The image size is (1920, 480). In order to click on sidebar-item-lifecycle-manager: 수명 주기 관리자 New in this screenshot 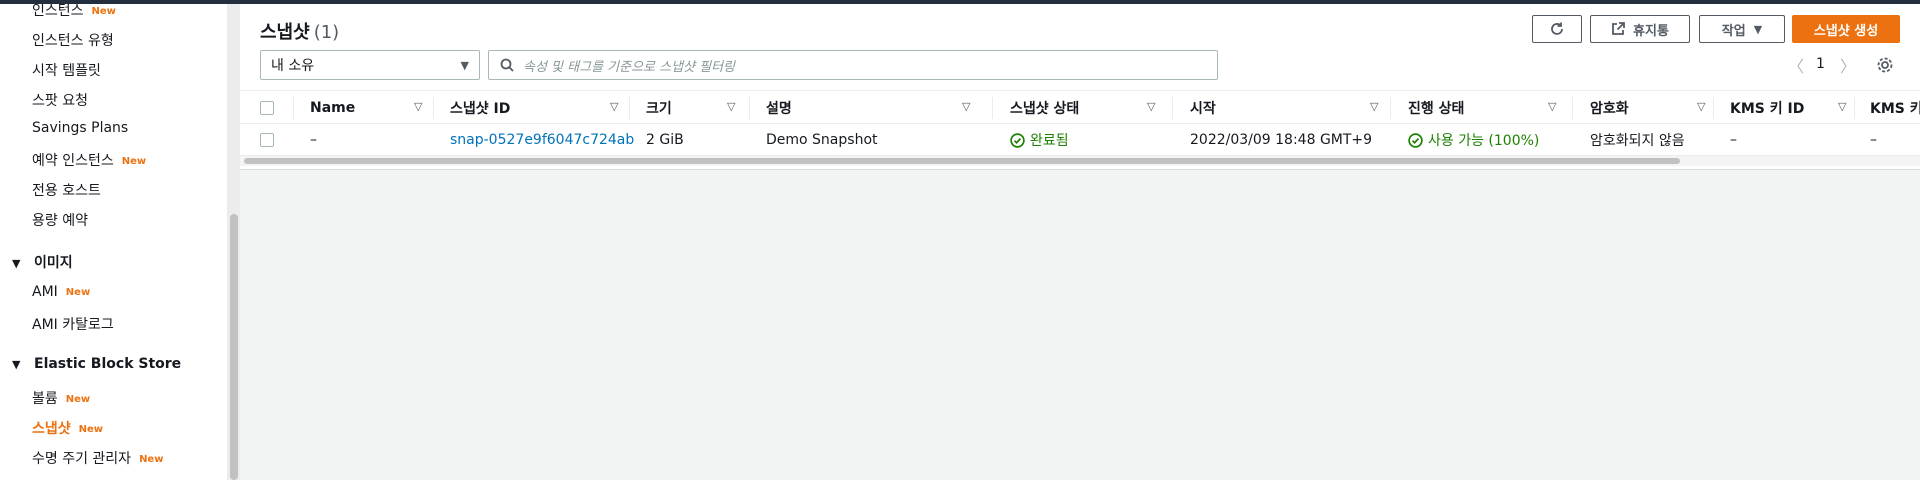, I will do `click(97, 458)`.